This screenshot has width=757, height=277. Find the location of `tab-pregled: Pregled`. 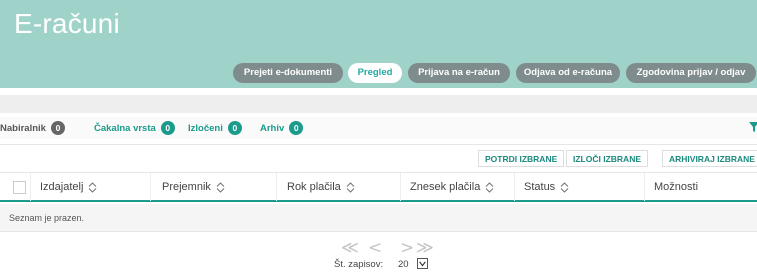

tab-pregled: Pregled is located at coordinates (375, 73).